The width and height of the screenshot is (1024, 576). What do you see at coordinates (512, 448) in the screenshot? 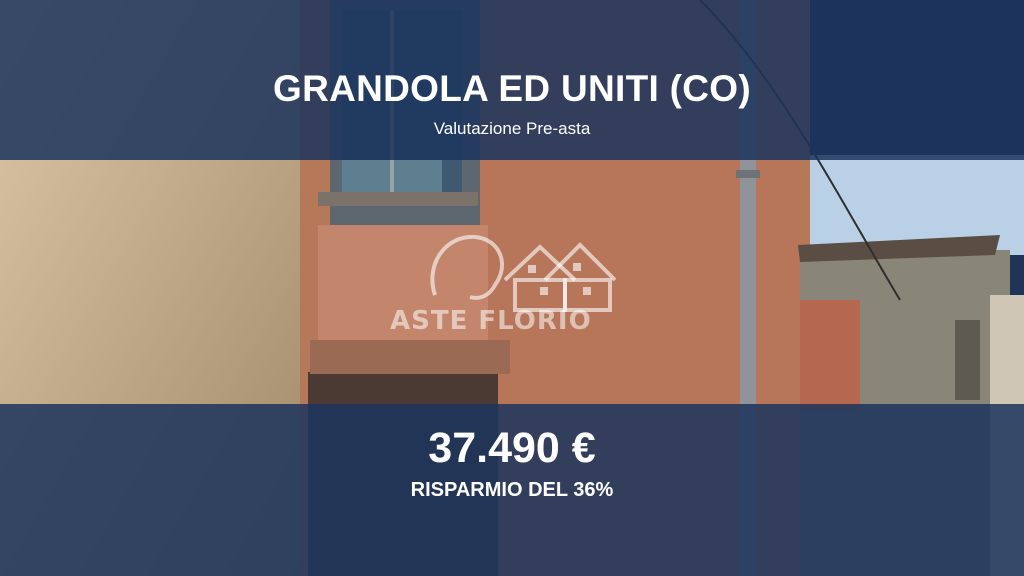
I see `price-value: 37.490 €` at bounding box center [512, 448].